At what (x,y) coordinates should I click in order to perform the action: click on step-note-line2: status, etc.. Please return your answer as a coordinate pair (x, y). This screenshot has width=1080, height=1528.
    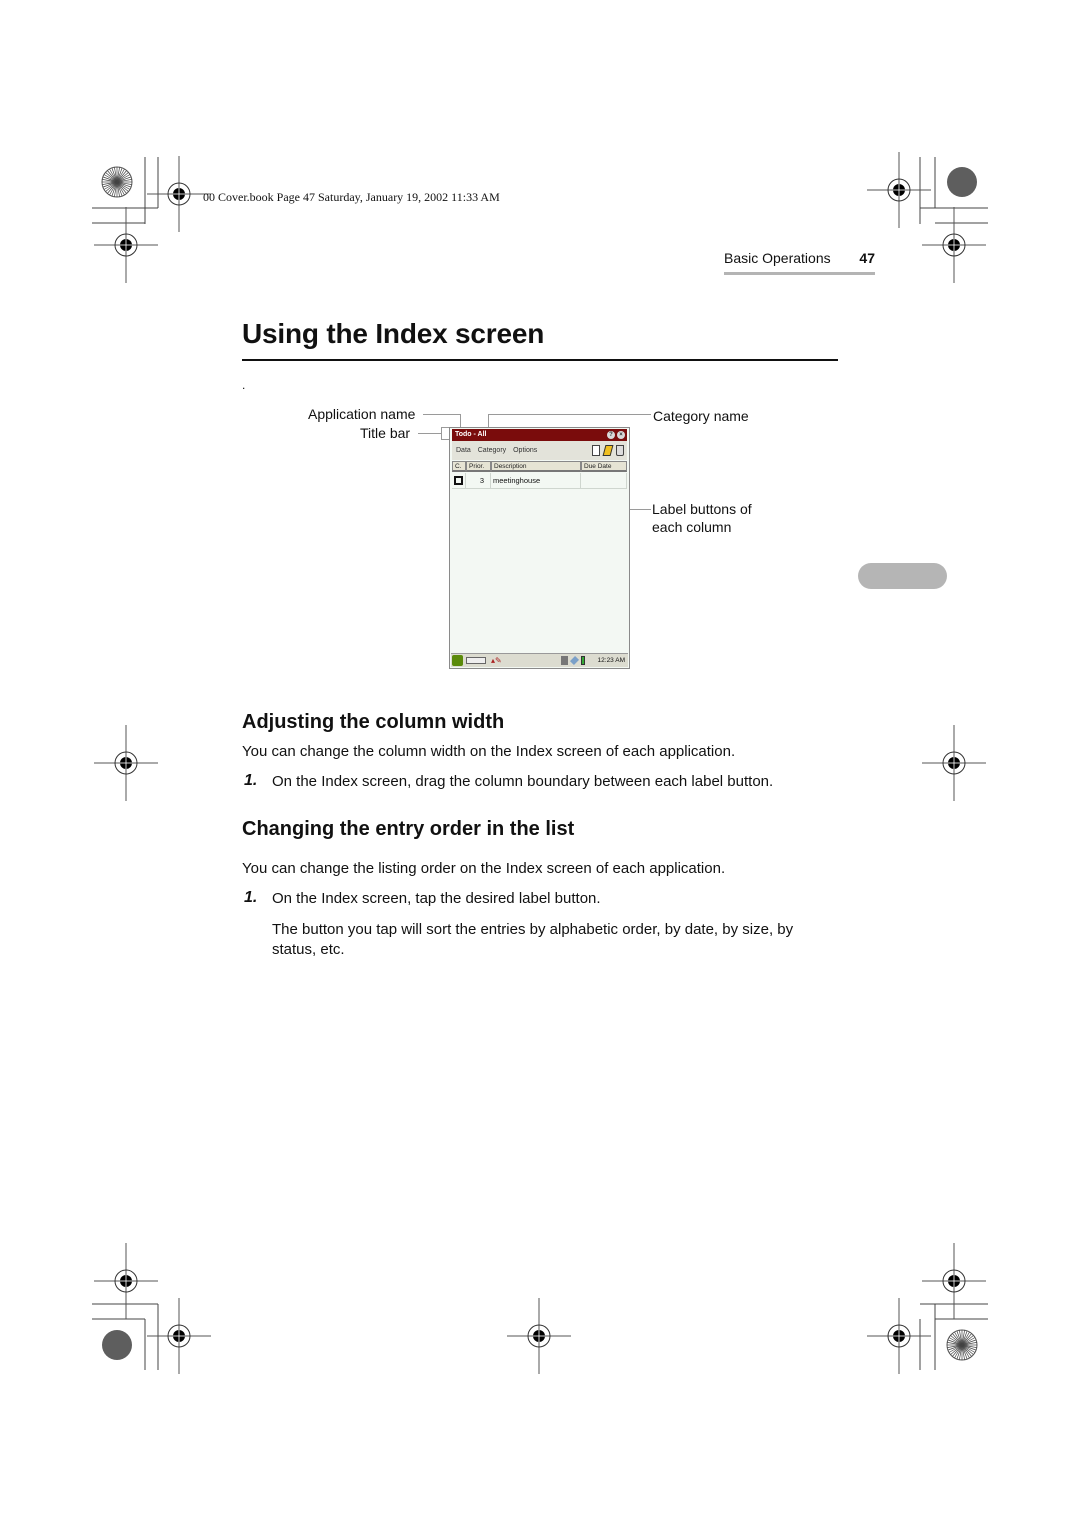
    Looking at the image, I should click on (308, 949).